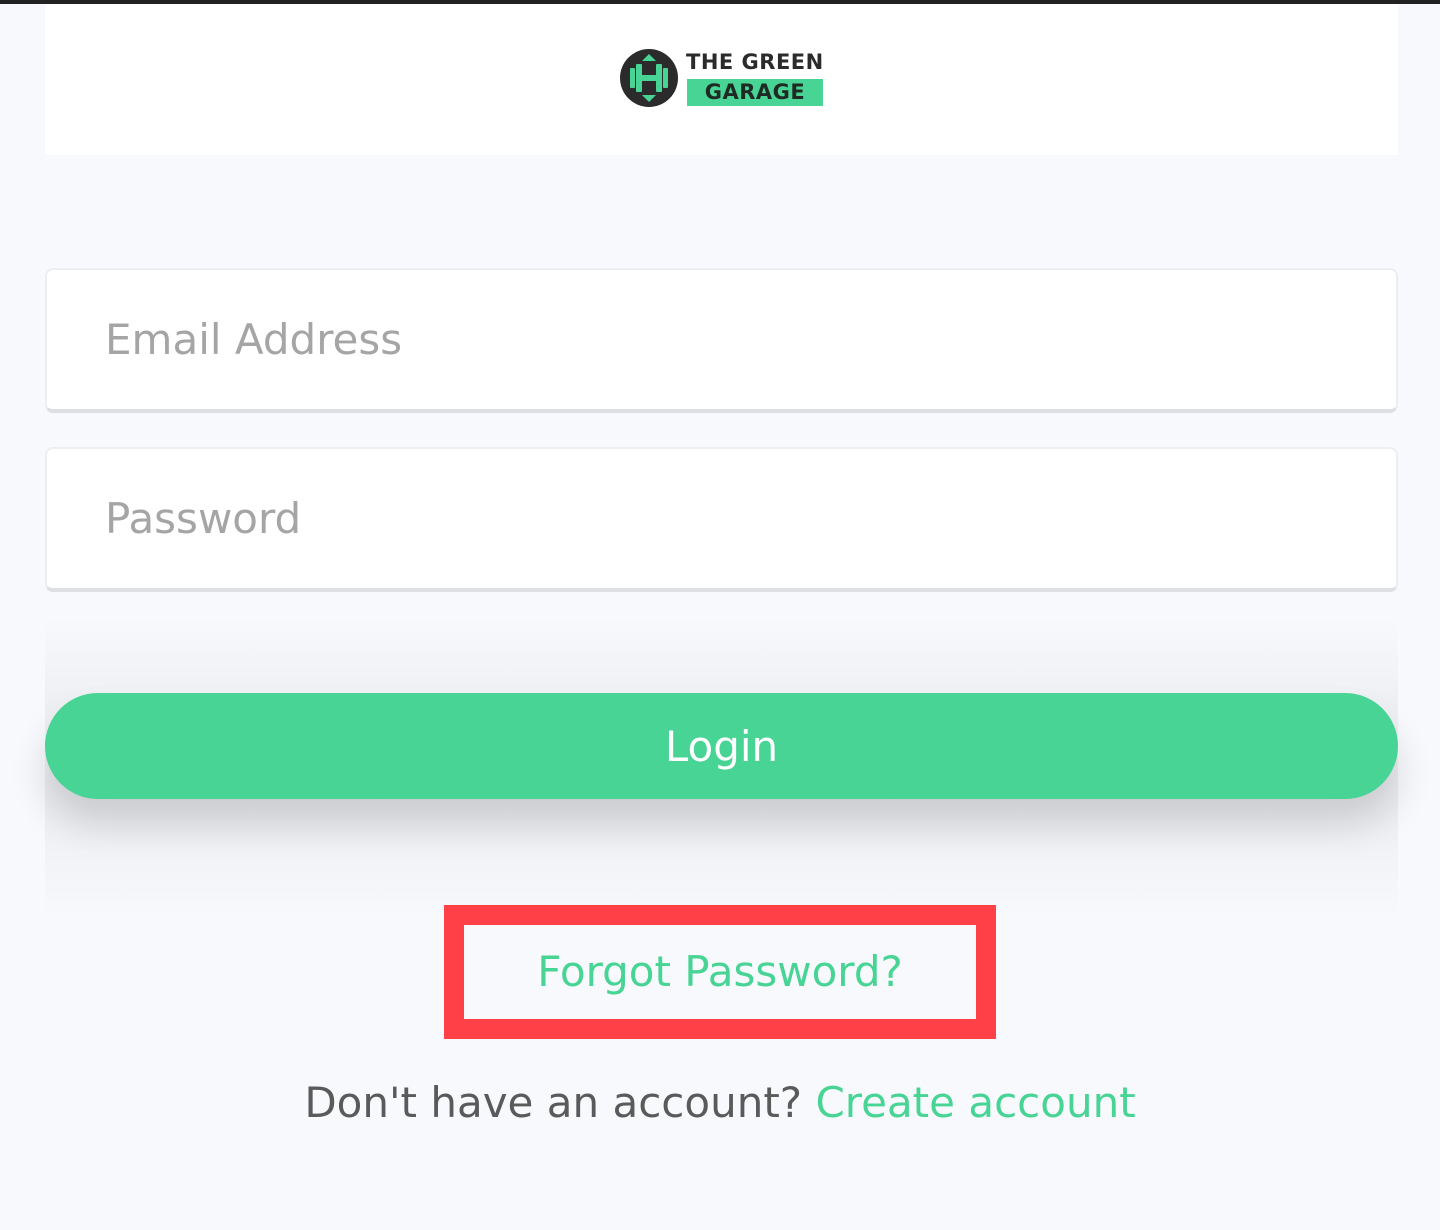 This screenshot has width=1440, height=1230. Describe the element at coordinates (755, 62) in the screenshot. I see `brand-name-line1: THE GREEN` at that location.